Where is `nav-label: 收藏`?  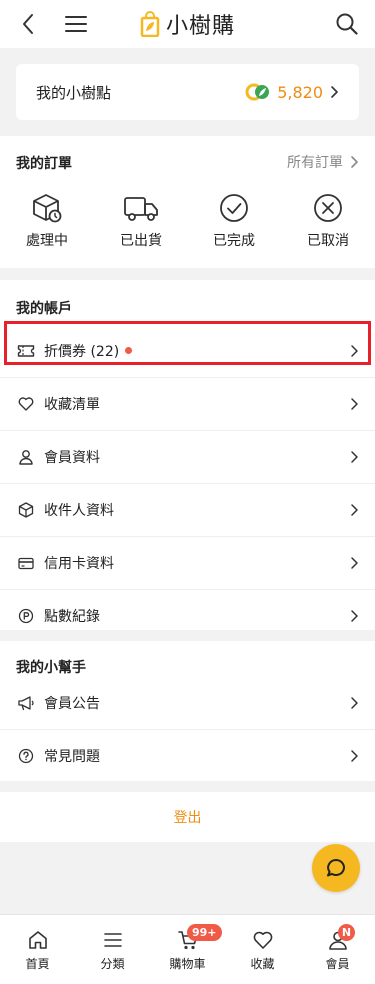 nav-label: 收藏 is located at coordinates (262, 964).